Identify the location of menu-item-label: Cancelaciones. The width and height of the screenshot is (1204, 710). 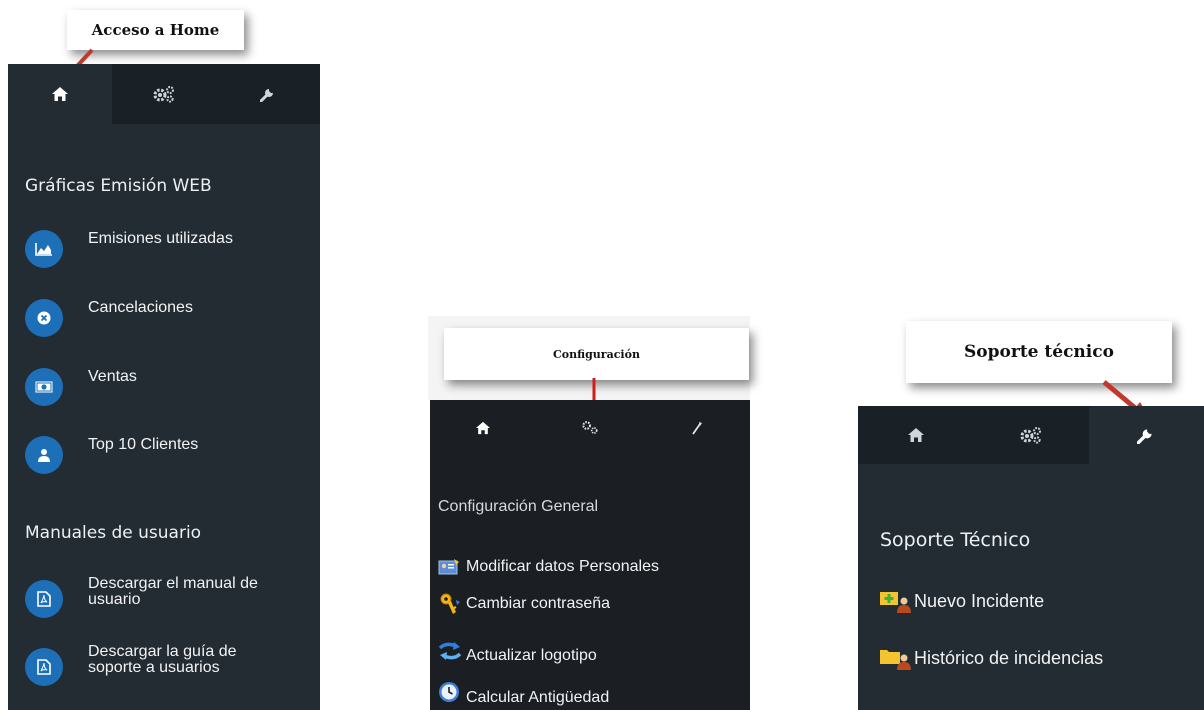
(140, 307).